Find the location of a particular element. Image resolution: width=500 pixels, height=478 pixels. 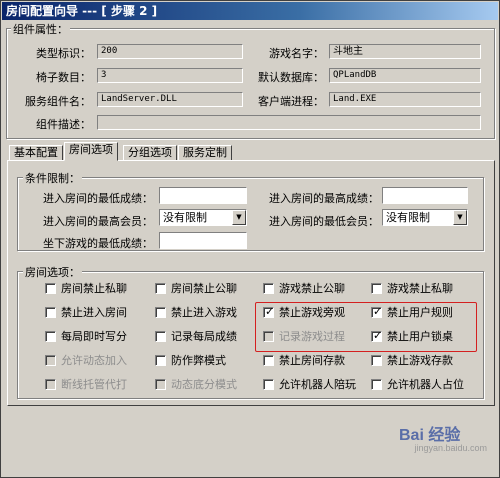

checkbox-label: 记录游戏过程 is located at coordinates (312, 336).